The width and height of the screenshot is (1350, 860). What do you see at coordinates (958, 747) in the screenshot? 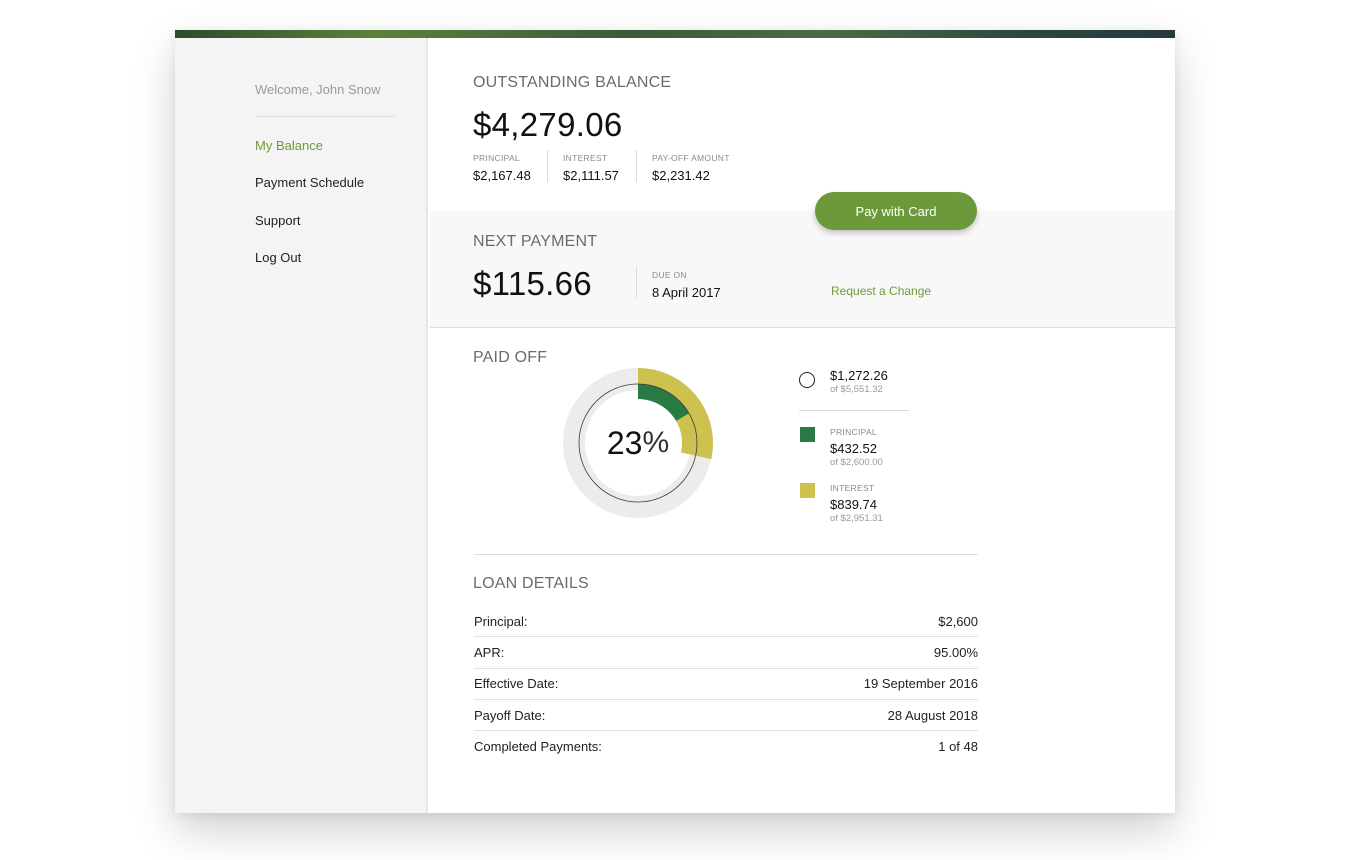
I see `loan-detail-value: 1 of 48` at bounding box center [958, 747].